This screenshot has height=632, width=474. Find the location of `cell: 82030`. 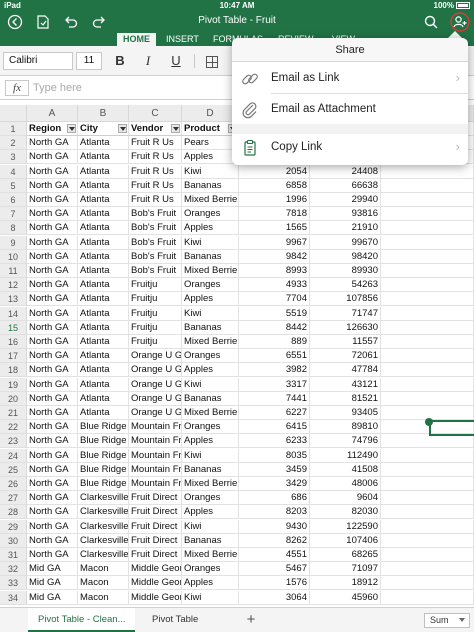

cell: 82030 is located at coordinates (345, 512).